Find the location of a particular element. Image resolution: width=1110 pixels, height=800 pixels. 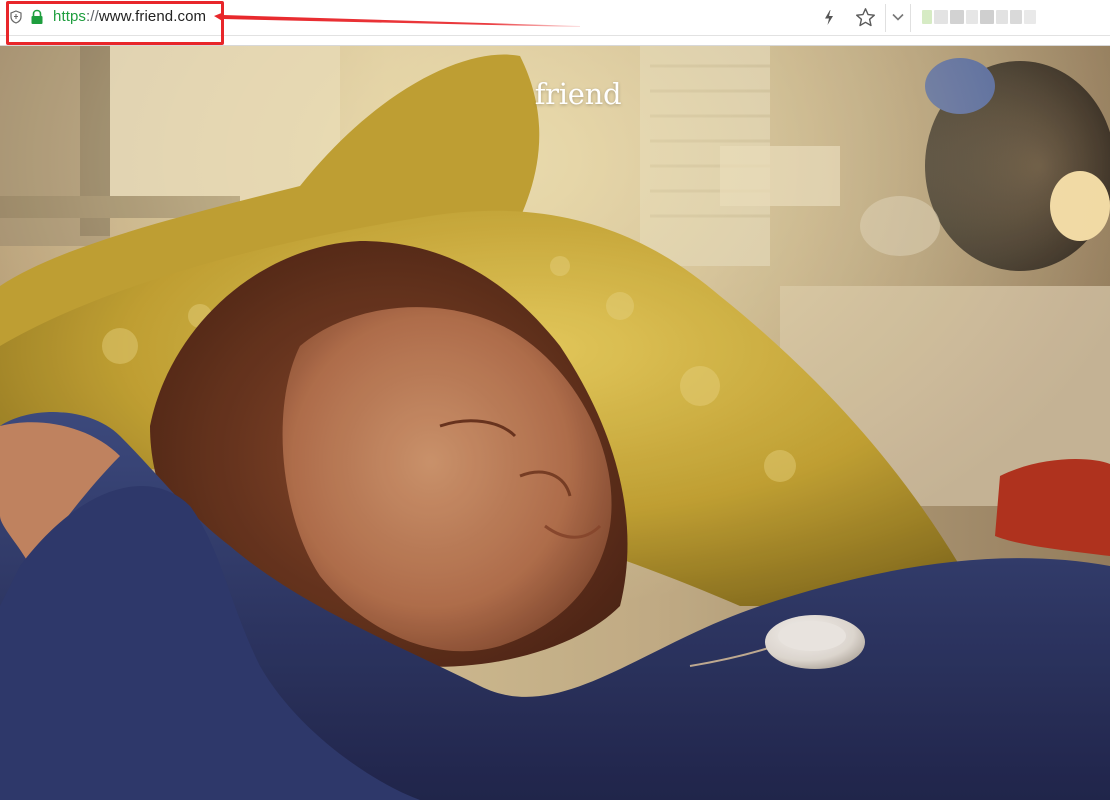

search-box is located at coordinates (979, 17).